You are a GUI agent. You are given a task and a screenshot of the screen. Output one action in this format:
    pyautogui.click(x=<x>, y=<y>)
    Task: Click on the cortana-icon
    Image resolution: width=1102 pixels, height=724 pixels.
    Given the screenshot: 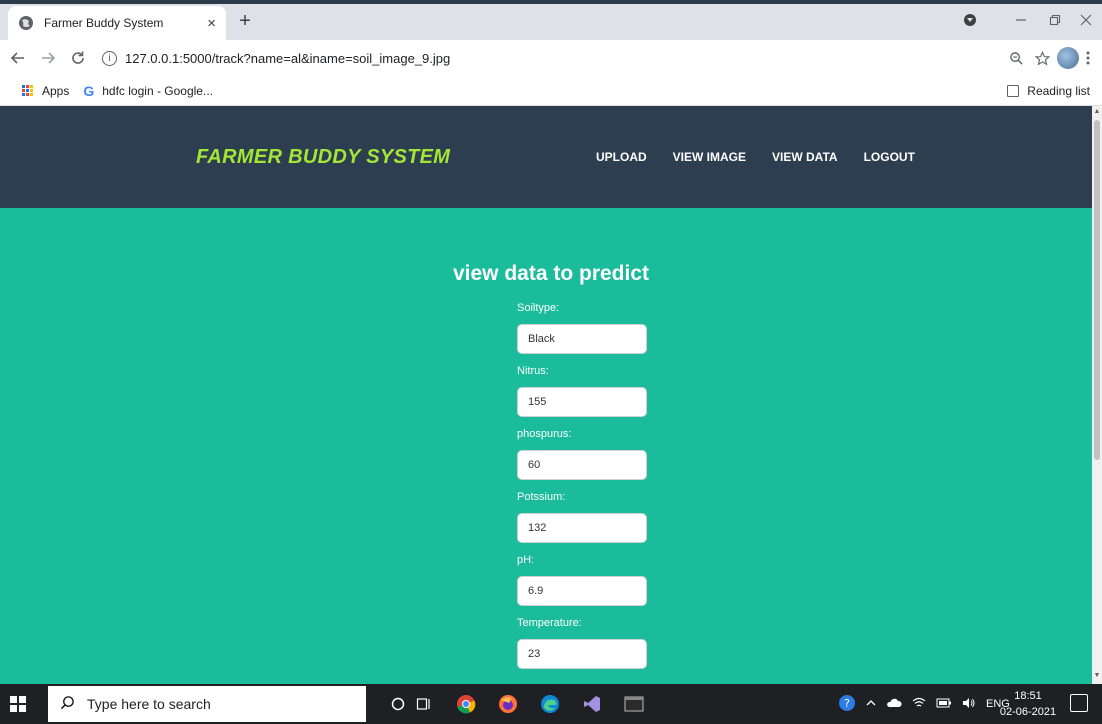 What is the action you would take?
    pyautogui.click(x=398, y=704)
    